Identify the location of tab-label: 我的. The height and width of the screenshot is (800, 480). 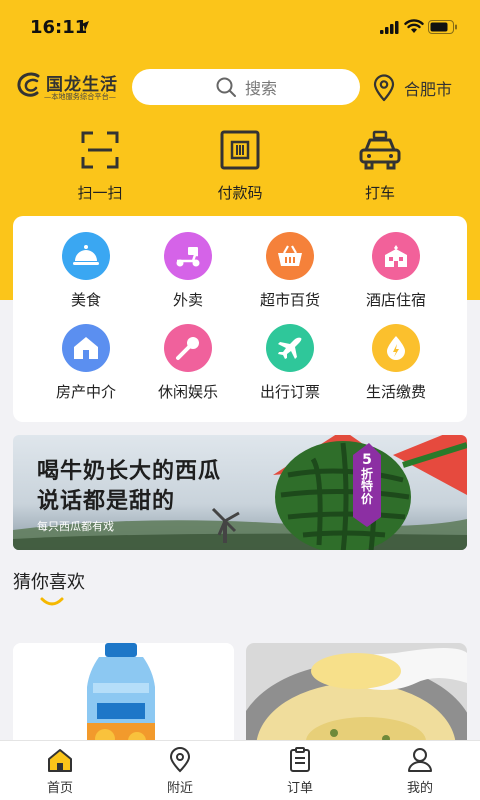
(419, 788).